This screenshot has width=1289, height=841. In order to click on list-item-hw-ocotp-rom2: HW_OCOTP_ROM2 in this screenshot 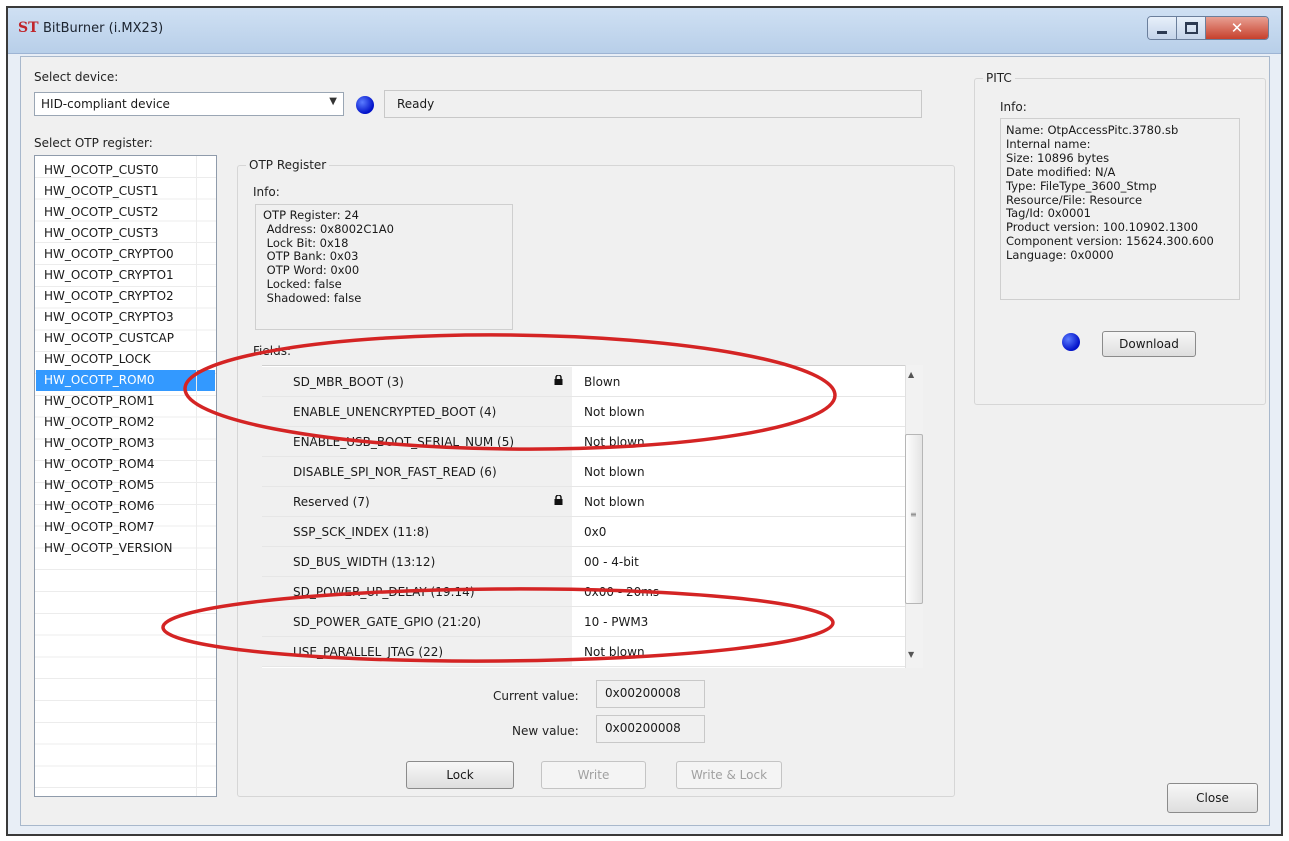, I will do `click(125, 422)`.